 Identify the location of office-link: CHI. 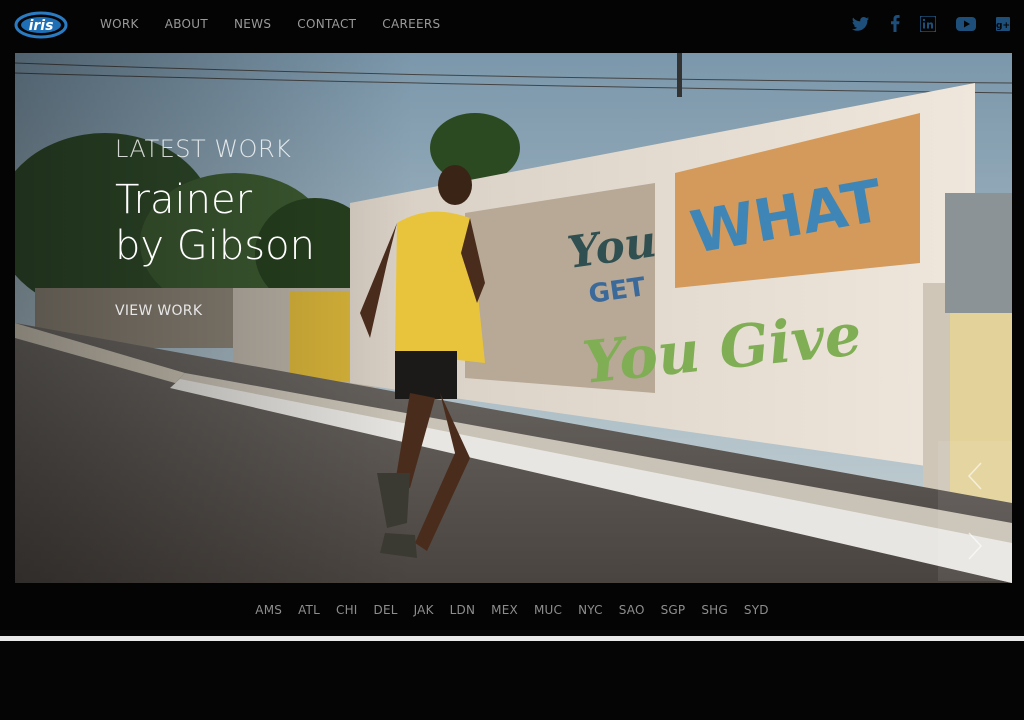
(347, 610).